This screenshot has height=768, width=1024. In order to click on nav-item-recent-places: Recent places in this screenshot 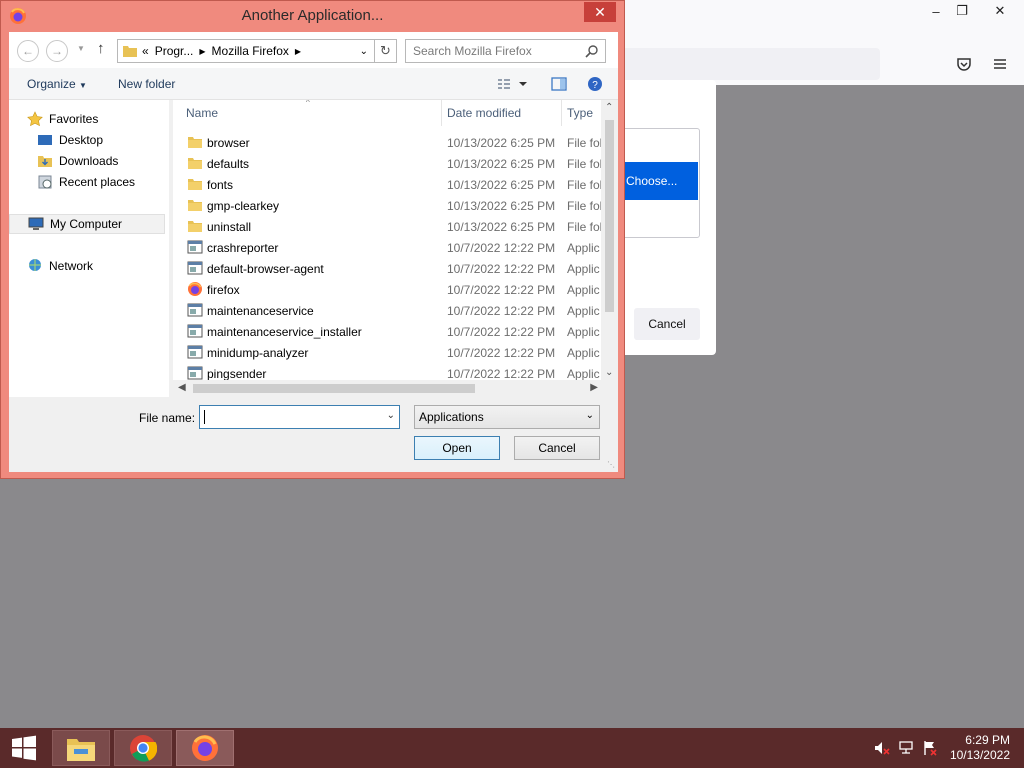, I will do `click(115, 182)`.